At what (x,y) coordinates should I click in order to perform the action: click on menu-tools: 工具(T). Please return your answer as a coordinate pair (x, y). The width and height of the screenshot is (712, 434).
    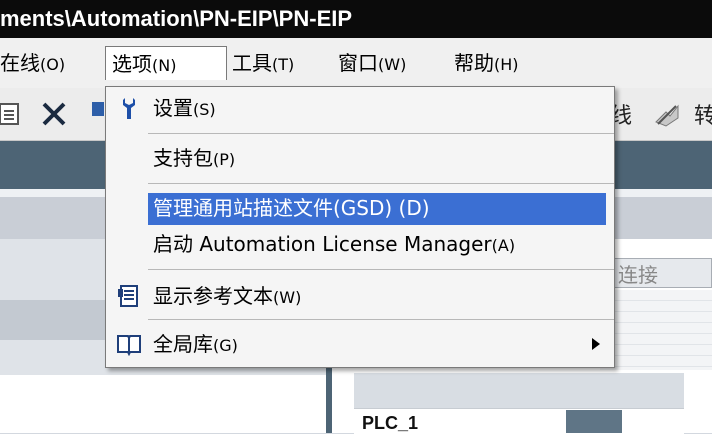
    Looking at the image, I should click on (263, 63).